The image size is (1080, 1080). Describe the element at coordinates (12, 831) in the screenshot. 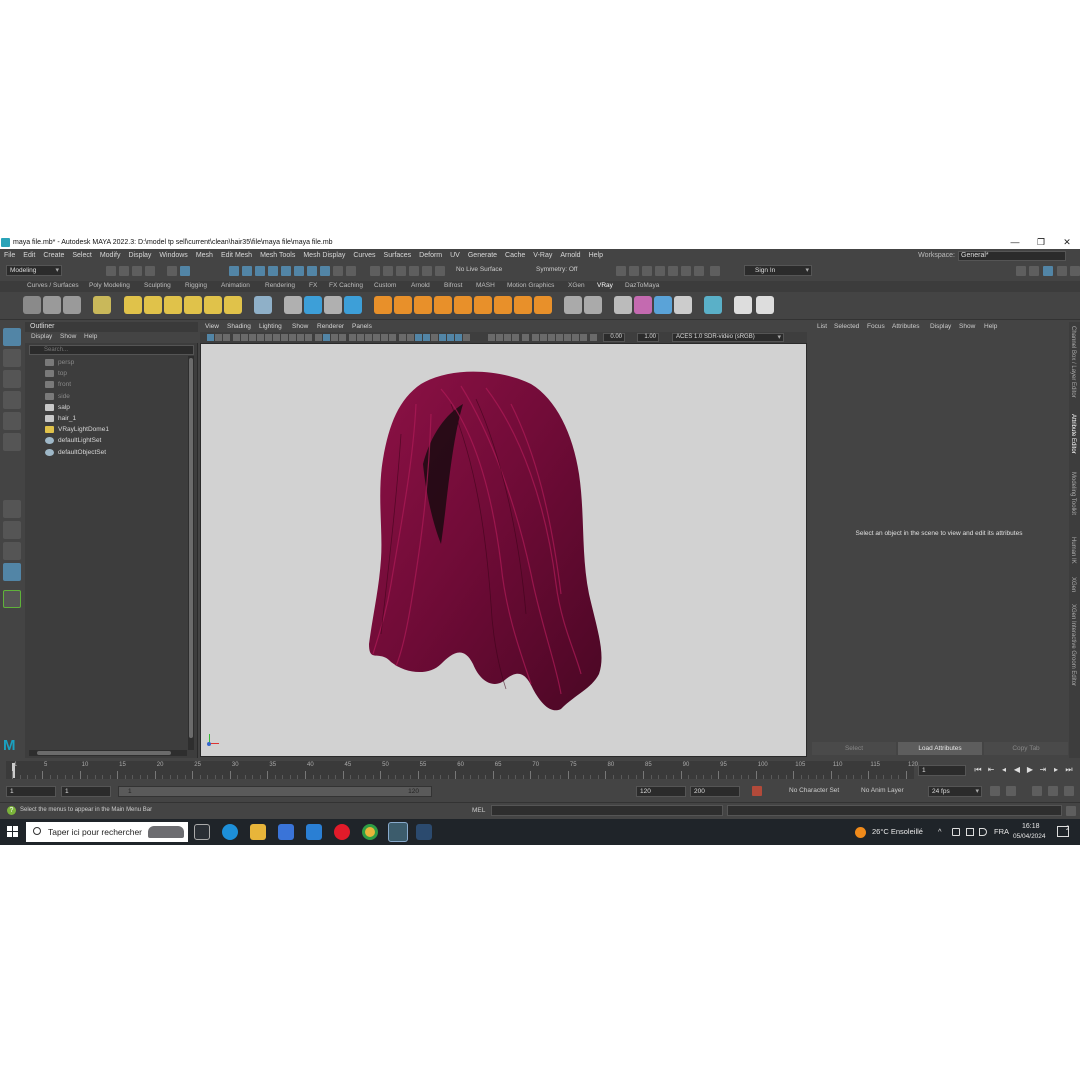

I see `windows-start-icon` at that location.